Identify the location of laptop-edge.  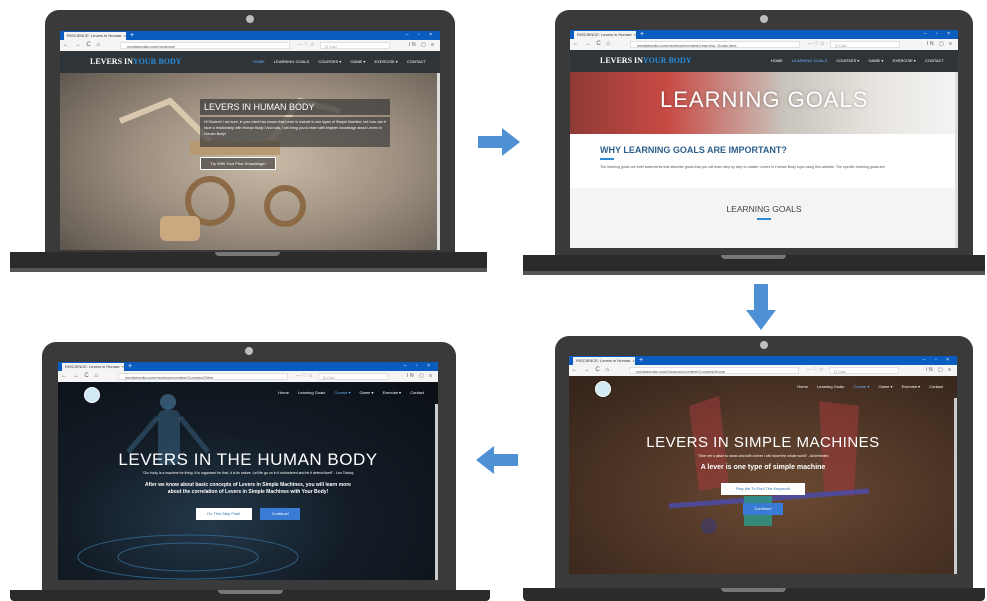
(248, 270).